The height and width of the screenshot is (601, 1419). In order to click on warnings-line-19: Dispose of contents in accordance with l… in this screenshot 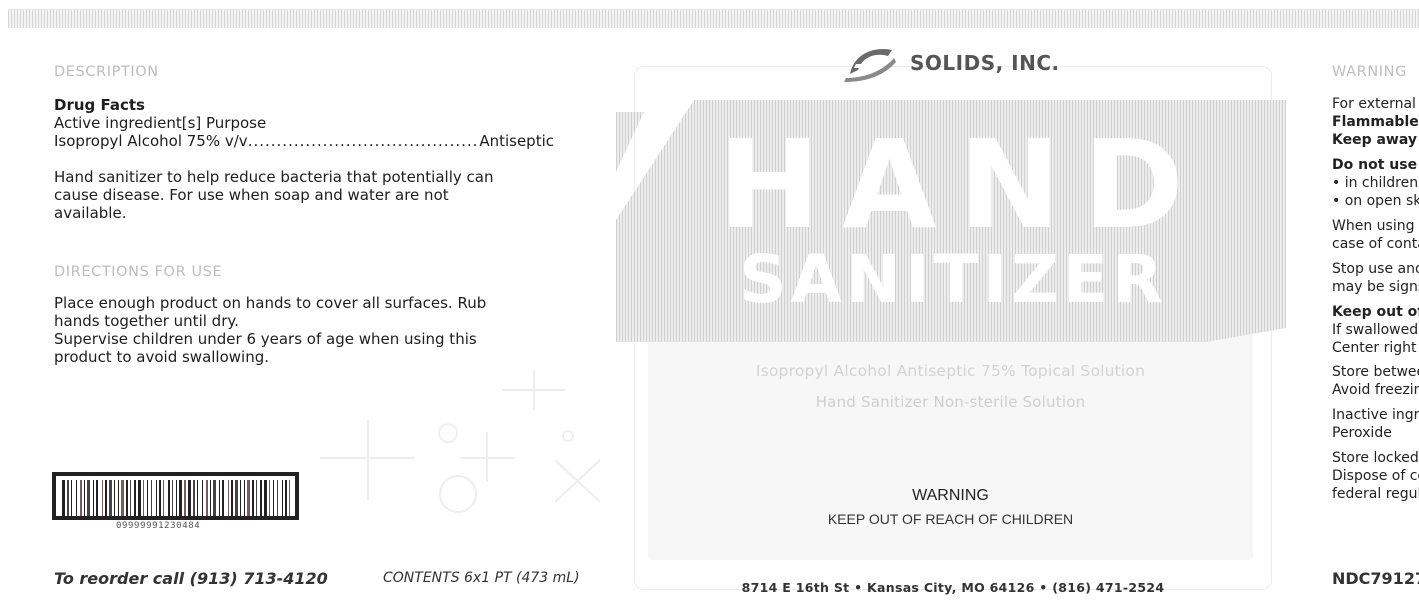, I will do `click(1375, 476)`.